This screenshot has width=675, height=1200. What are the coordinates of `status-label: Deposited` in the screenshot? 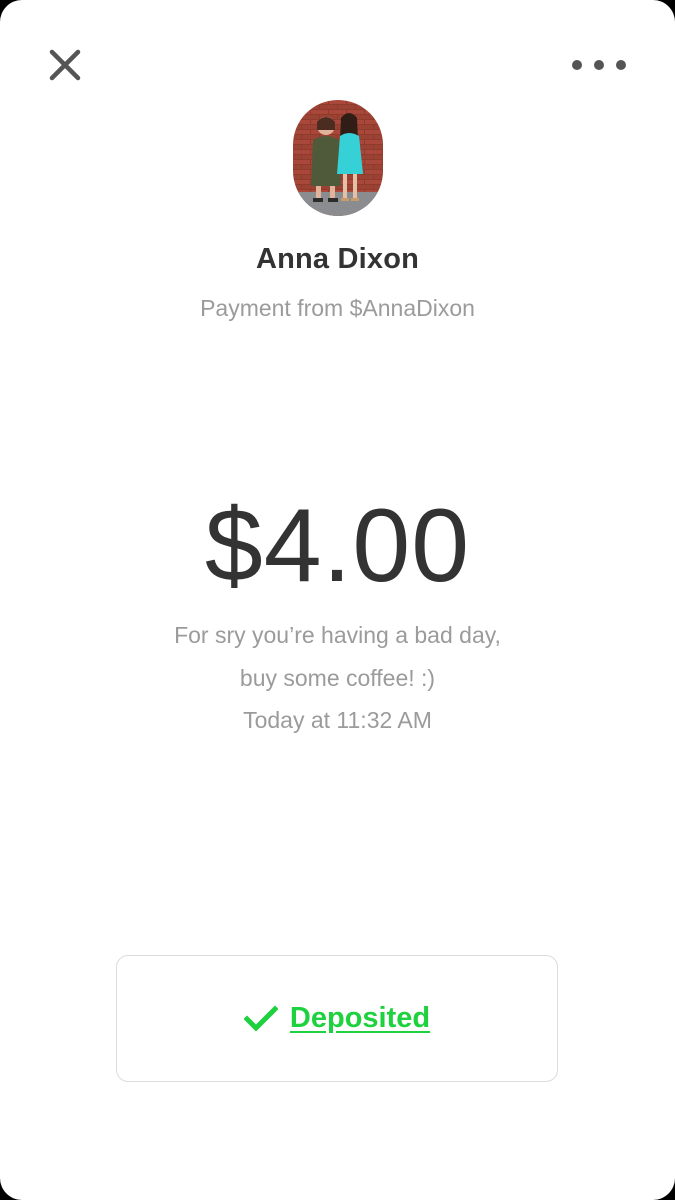 It's located at (360, 1018).